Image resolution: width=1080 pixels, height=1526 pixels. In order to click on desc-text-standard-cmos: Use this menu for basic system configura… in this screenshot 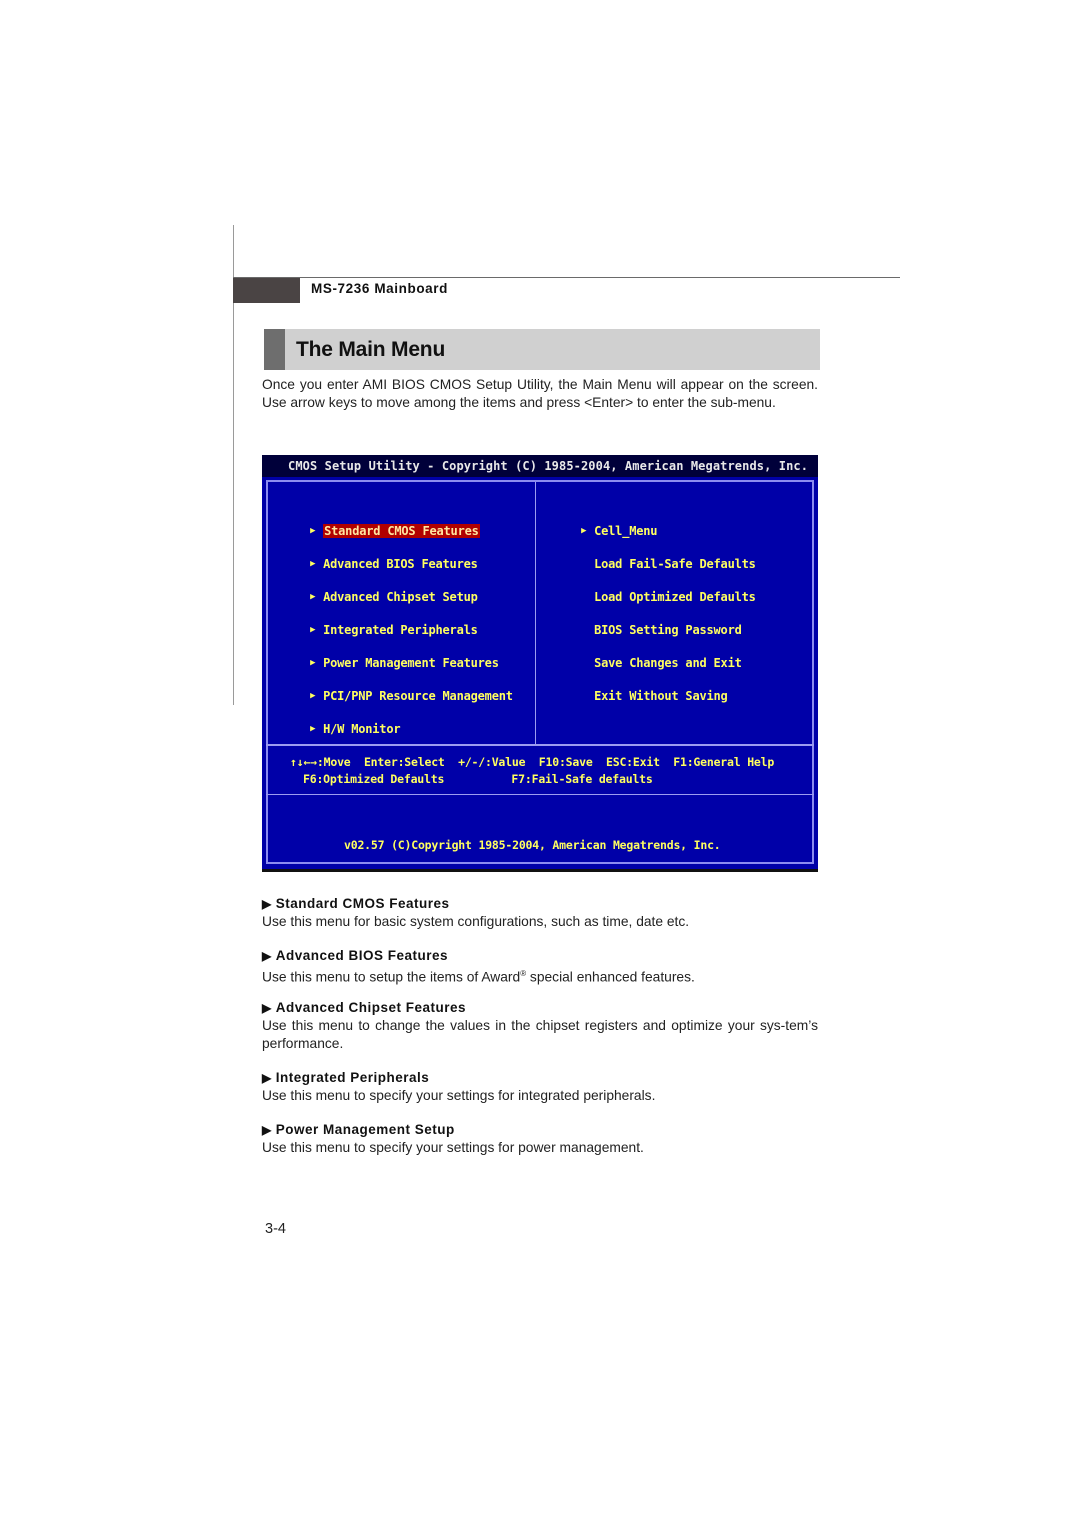, I will do `click(476, 921)`.